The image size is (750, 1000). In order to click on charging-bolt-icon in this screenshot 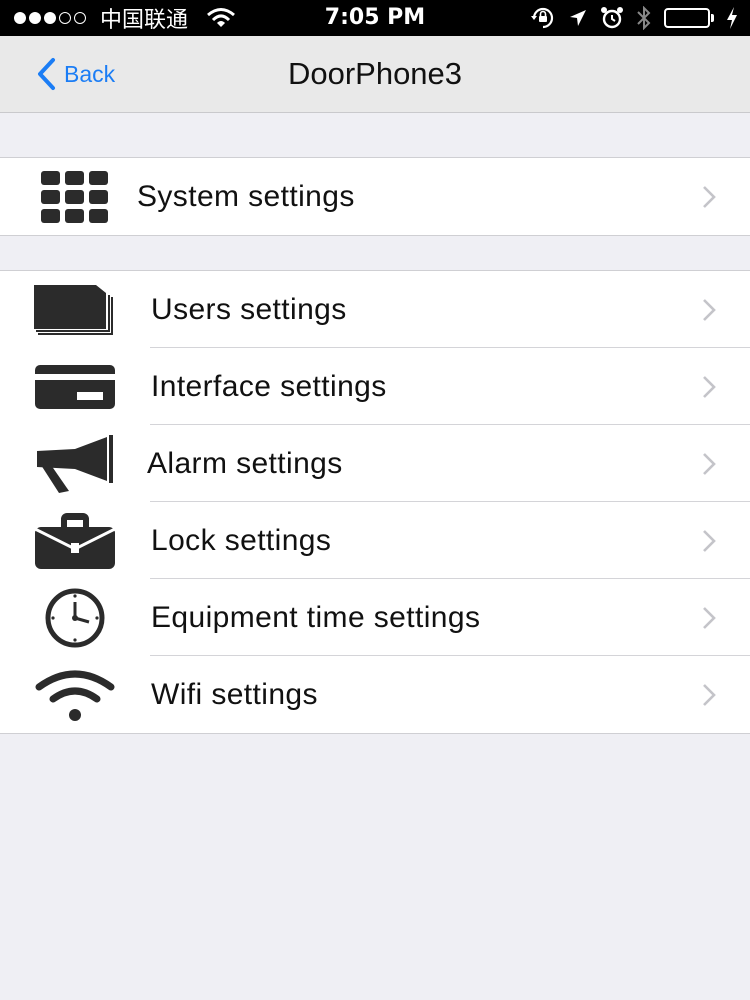, I will do `click(732, 18)`.